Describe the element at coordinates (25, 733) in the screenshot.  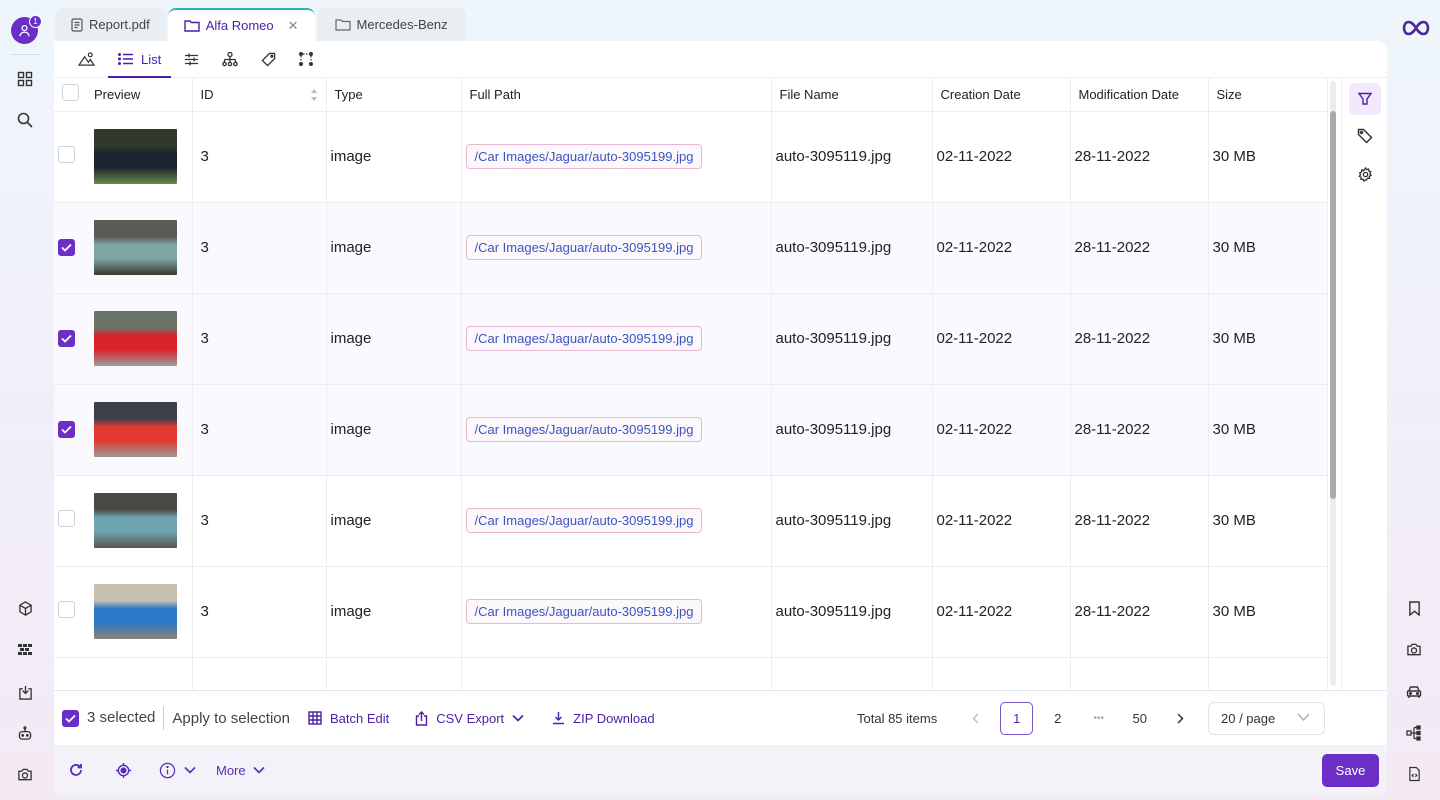
I see `bot-button` at that location.